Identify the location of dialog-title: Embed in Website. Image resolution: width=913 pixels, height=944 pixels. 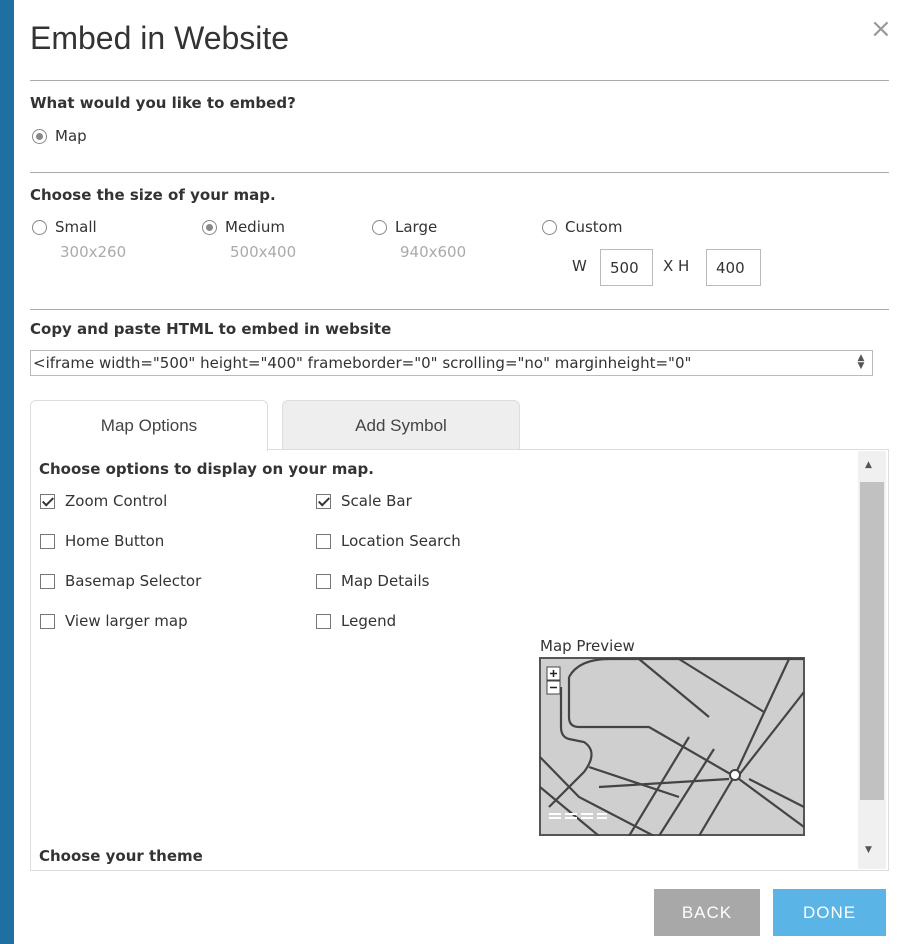
(160, 38).